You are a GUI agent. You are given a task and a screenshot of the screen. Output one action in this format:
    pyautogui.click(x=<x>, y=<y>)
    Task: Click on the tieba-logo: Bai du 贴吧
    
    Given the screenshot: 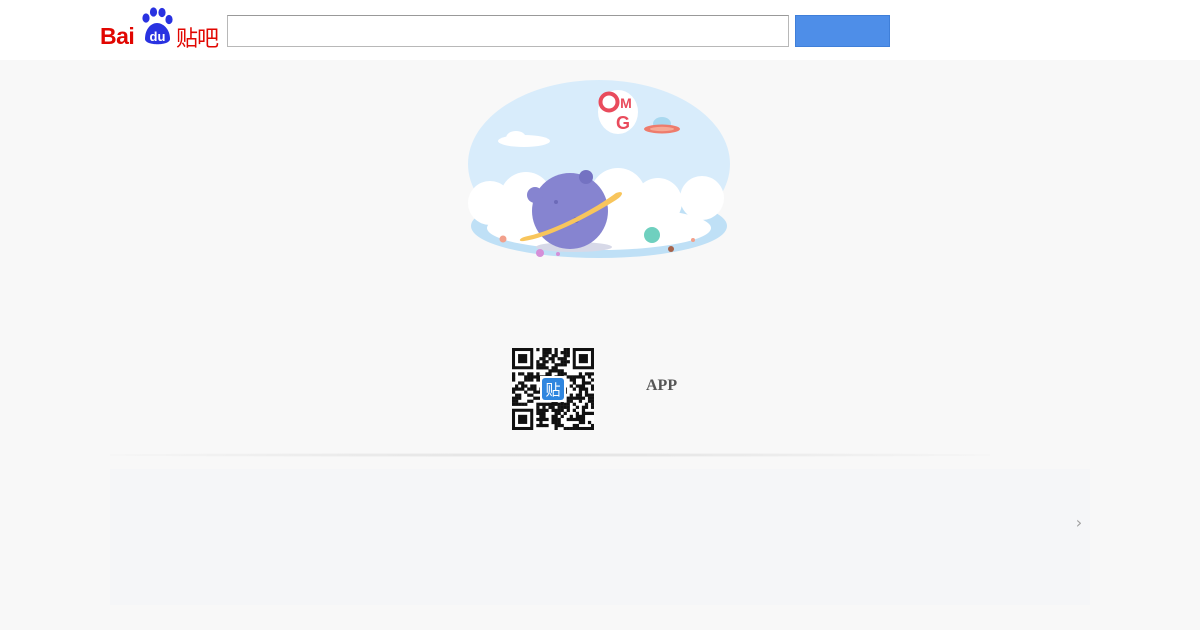 What is the action you would take?
    pyautogui.click(x=159, y=29)
    